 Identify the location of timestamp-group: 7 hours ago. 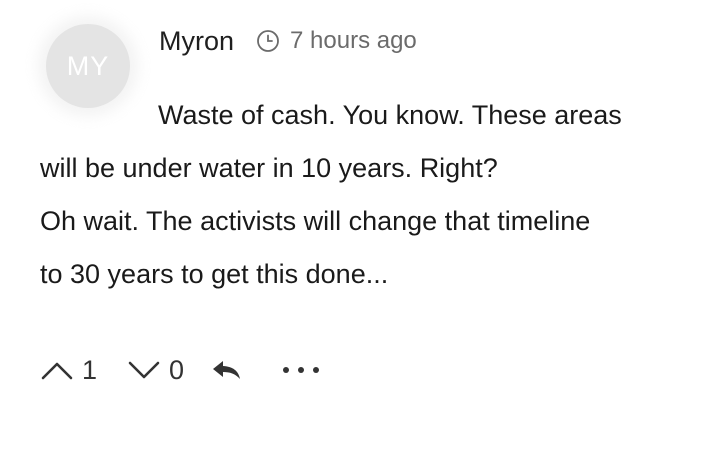
(336, 41).